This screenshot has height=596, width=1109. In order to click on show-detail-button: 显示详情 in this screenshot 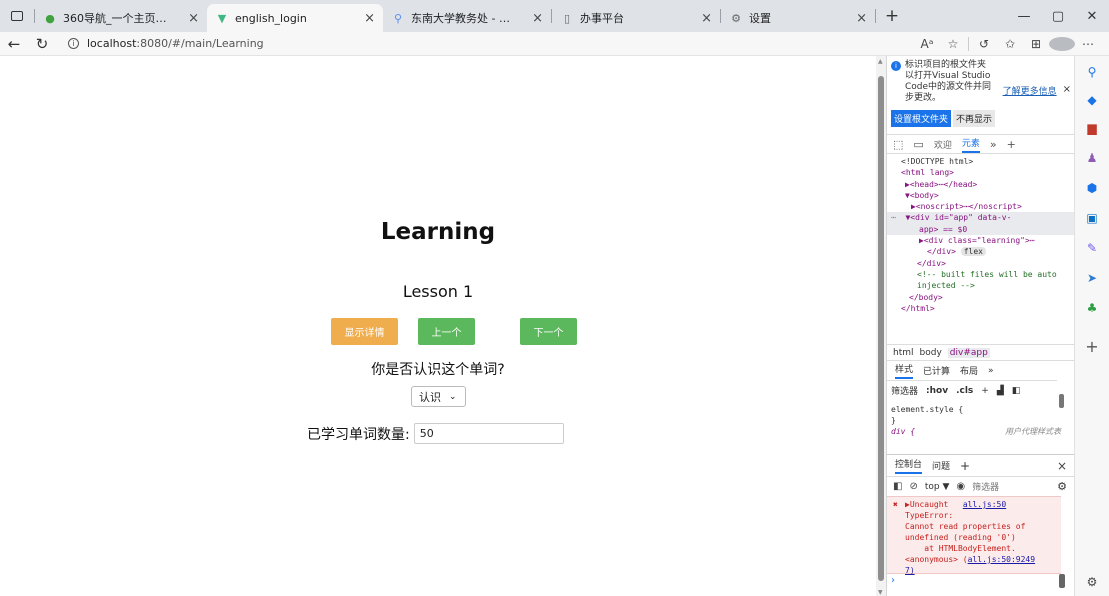, I will do `click(364, 331)`.